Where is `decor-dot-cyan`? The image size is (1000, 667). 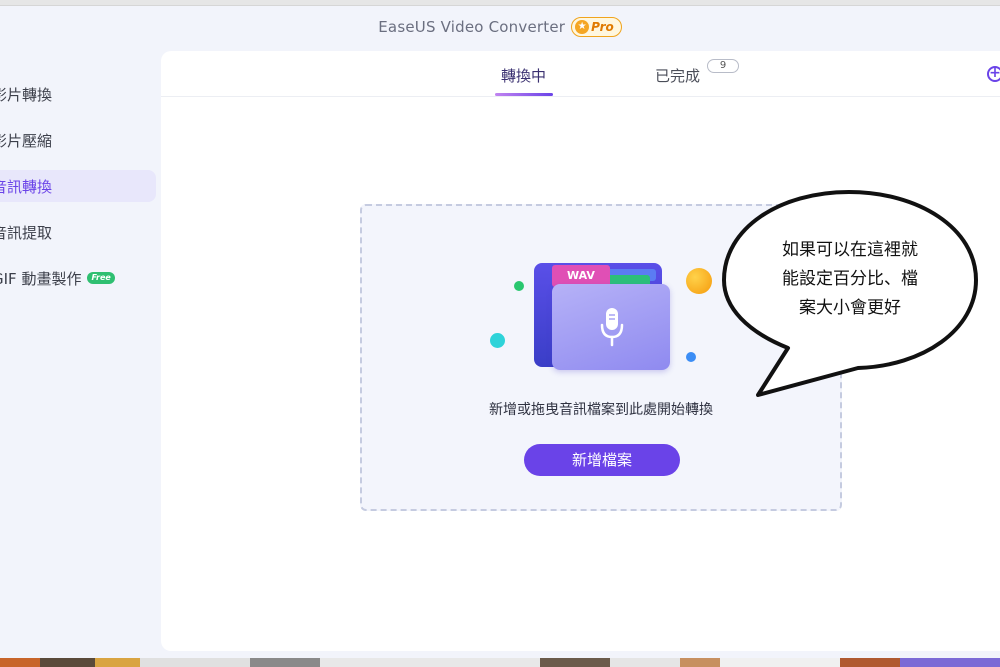
decor-dot-cyan is located at coordinates (497, 340).